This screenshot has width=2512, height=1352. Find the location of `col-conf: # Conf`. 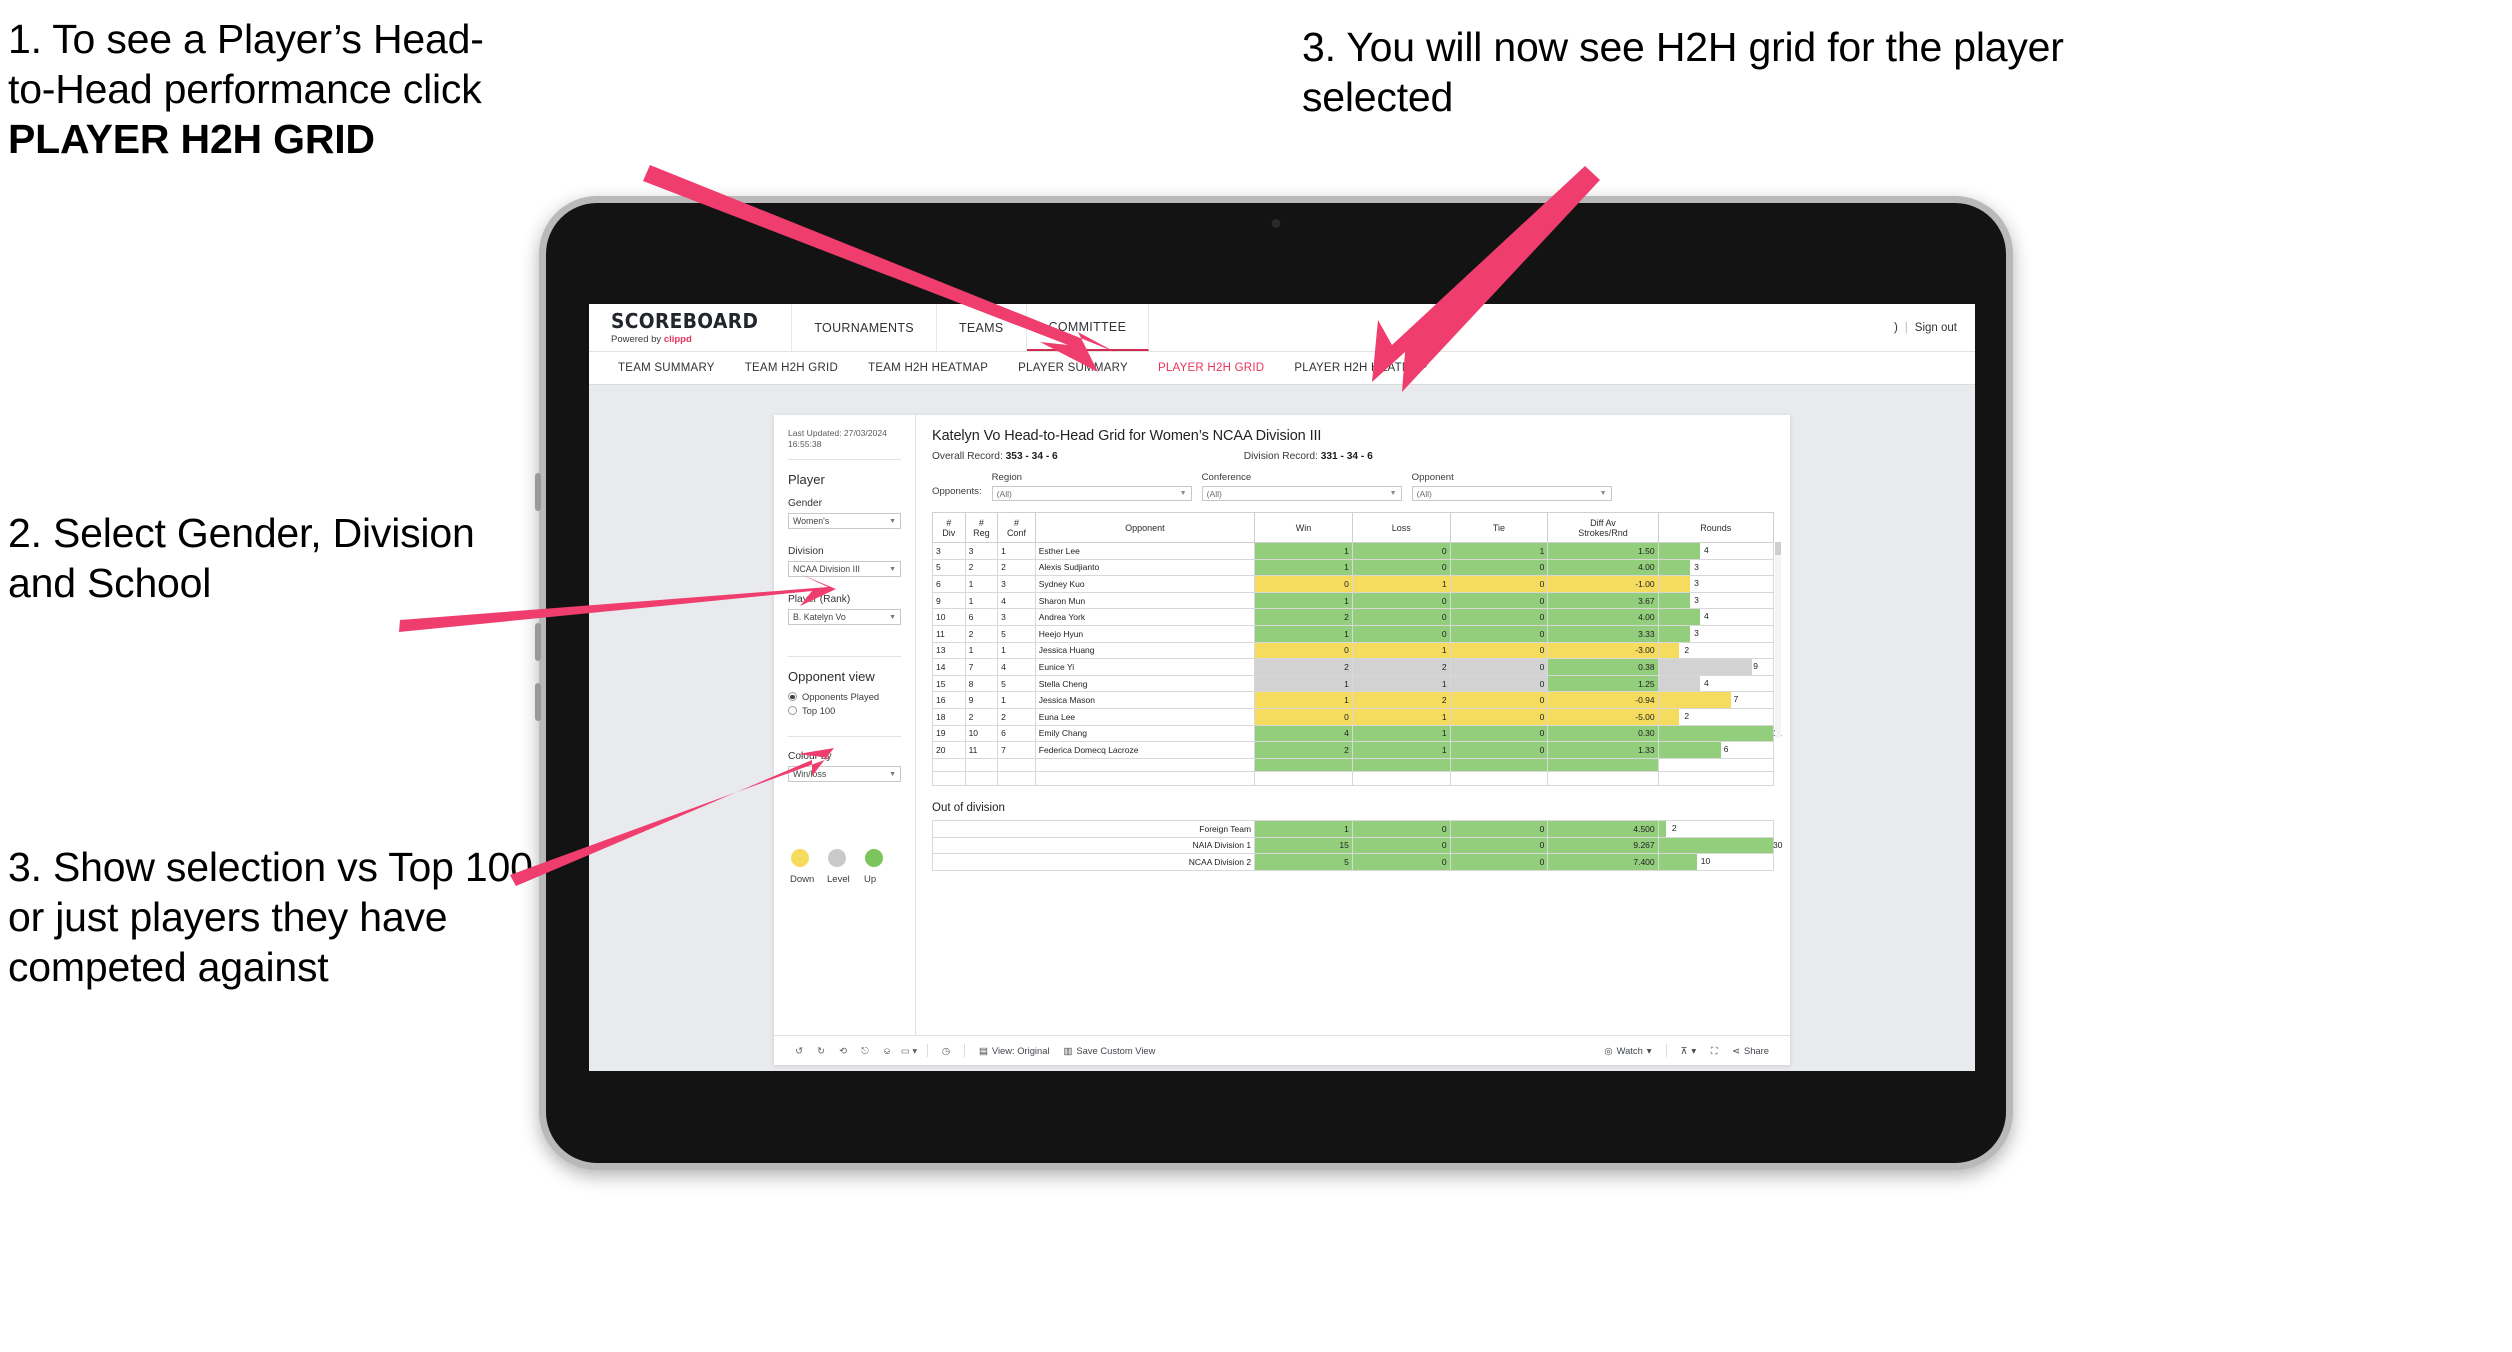

col-conf: # Conf is located at coordinates (1016, 527).